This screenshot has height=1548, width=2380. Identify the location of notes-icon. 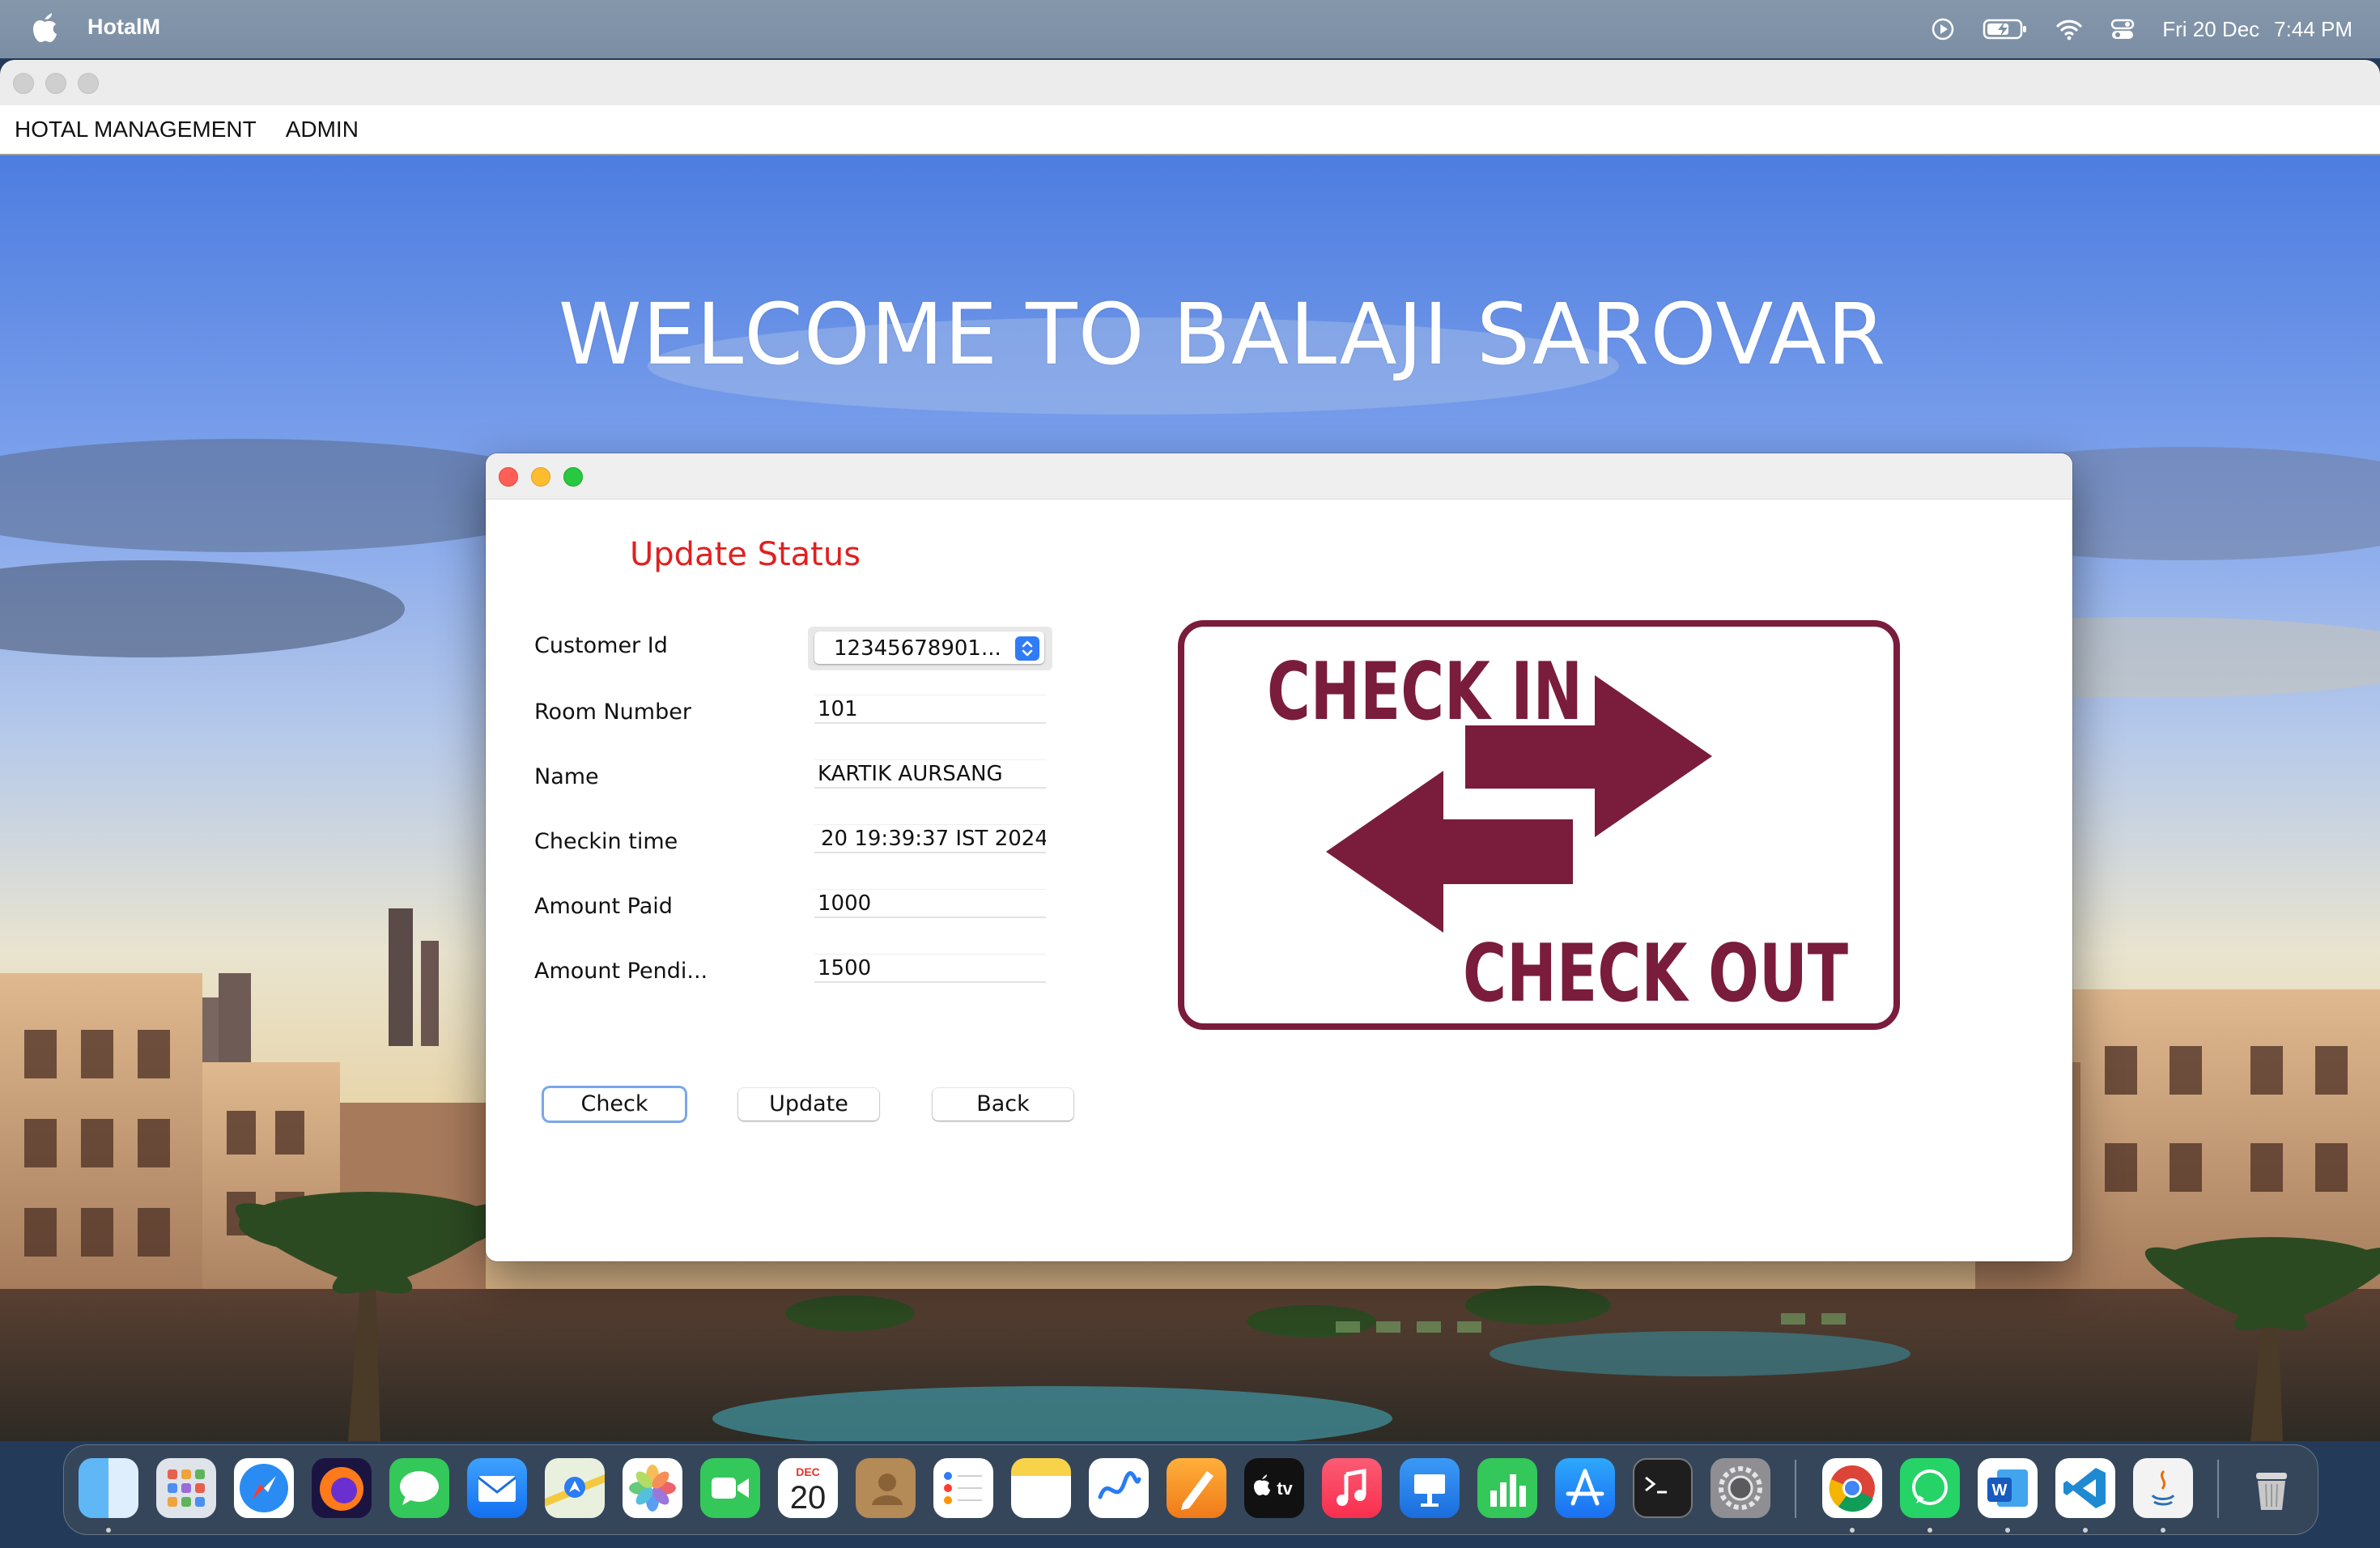
(1041, 1488).